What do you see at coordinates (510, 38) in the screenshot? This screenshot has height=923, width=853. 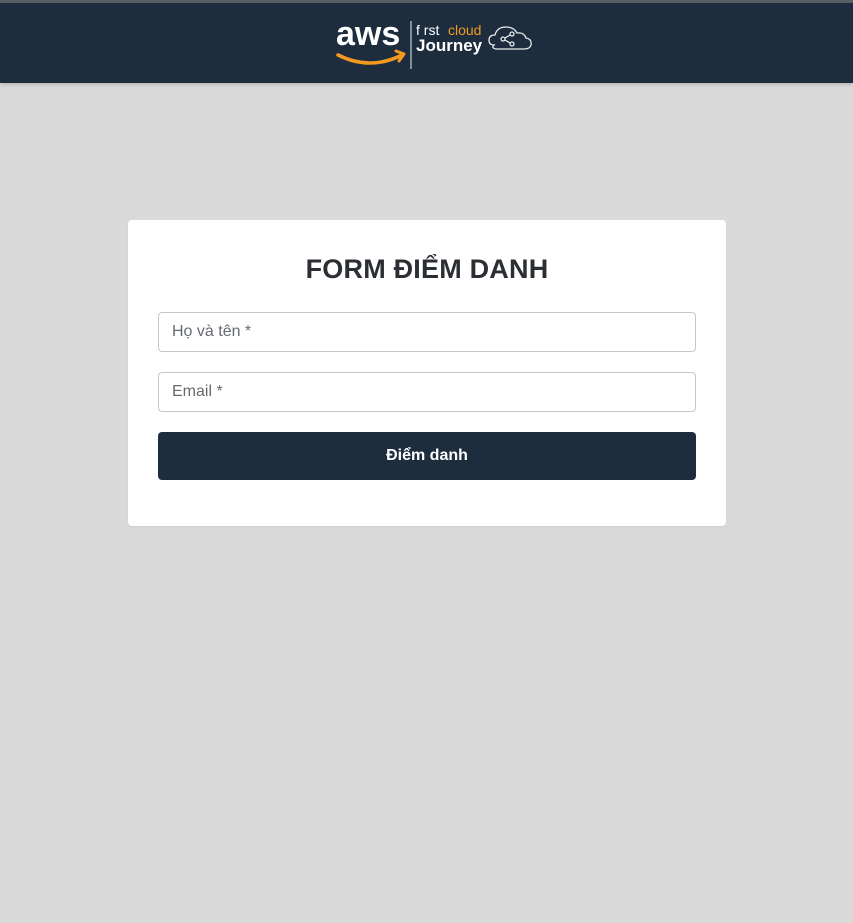 I see `cloud-share-icon` at bounding box center [510, 38].